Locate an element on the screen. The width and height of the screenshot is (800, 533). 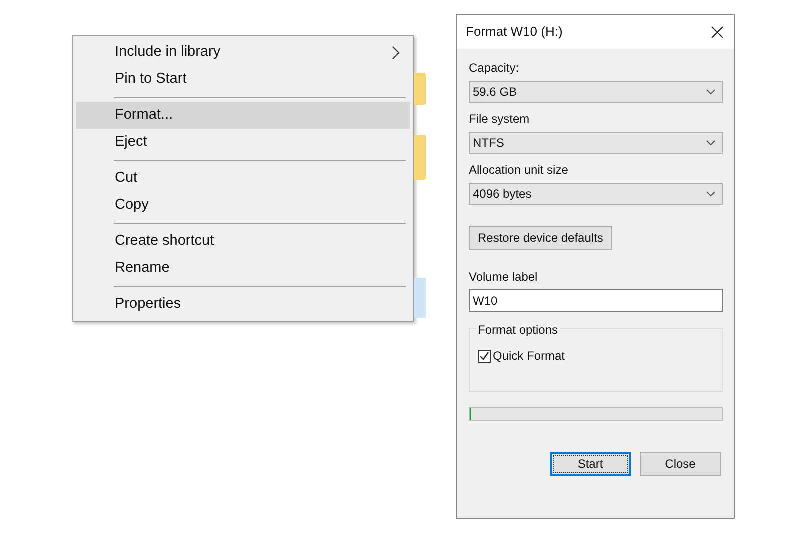
field-label: Volume label is located at coordinates (504, 277).